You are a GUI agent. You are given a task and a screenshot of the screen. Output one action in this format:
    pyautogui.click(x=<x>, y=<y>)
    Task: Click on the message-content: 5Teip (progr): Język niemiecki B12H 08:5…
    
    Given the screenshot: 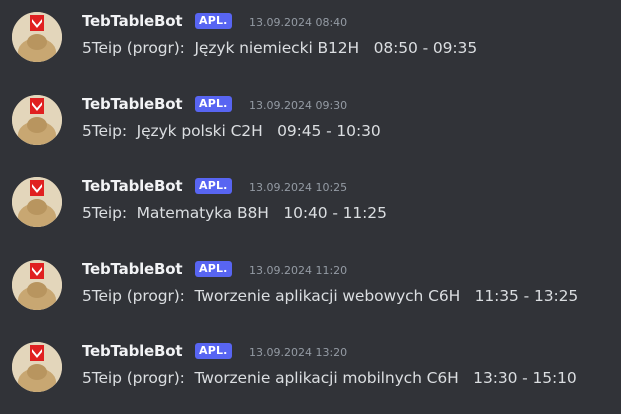 What is the action you would take?
    pyautogui.click(x=280, y=48)
    